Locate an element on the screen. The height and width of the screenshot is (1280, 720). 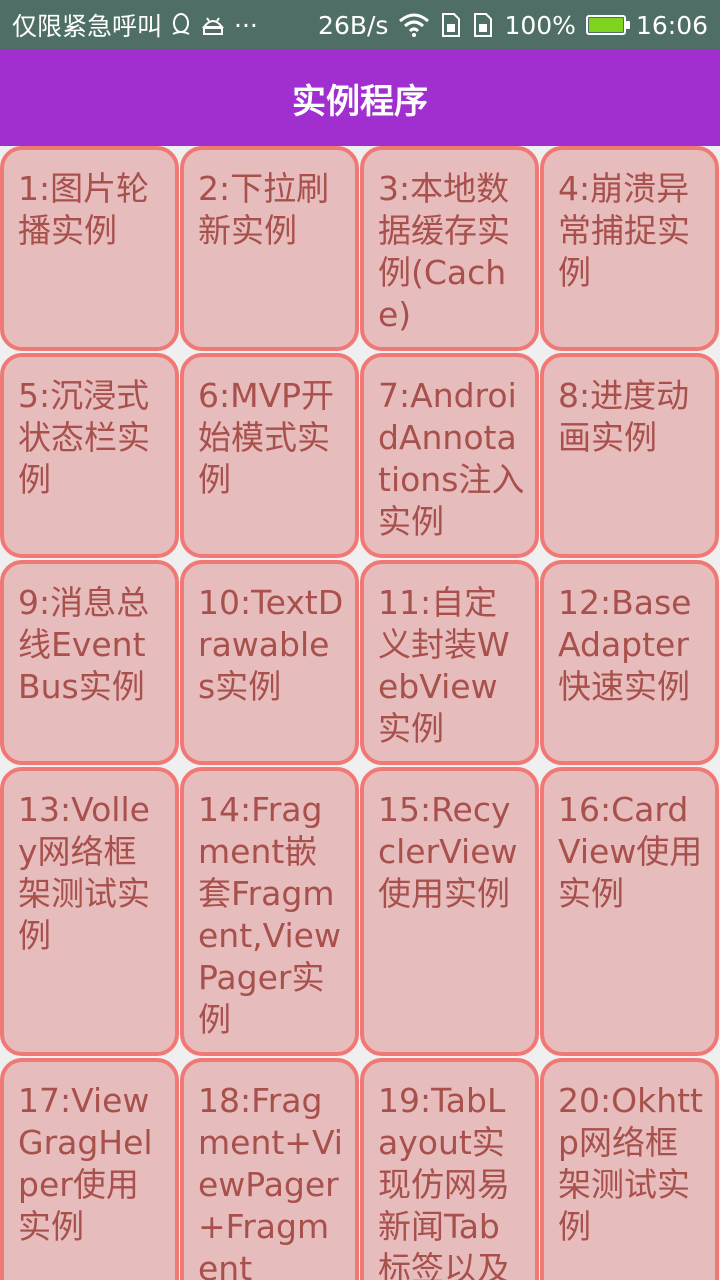
battery-percent: 100% is located at coordinates (540, 25).